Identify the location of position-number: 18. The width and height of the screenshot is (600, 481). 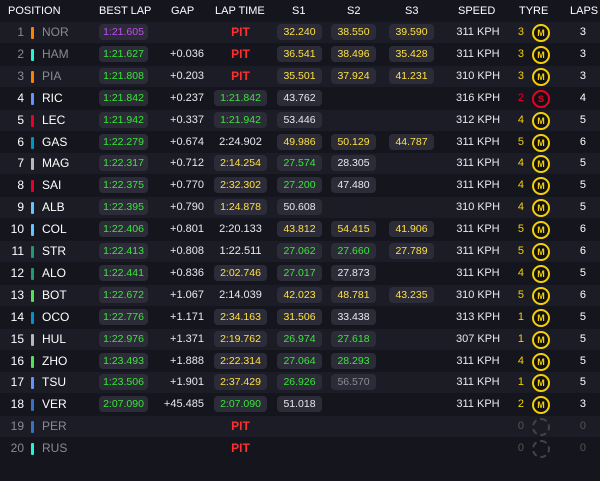
(17, 404).